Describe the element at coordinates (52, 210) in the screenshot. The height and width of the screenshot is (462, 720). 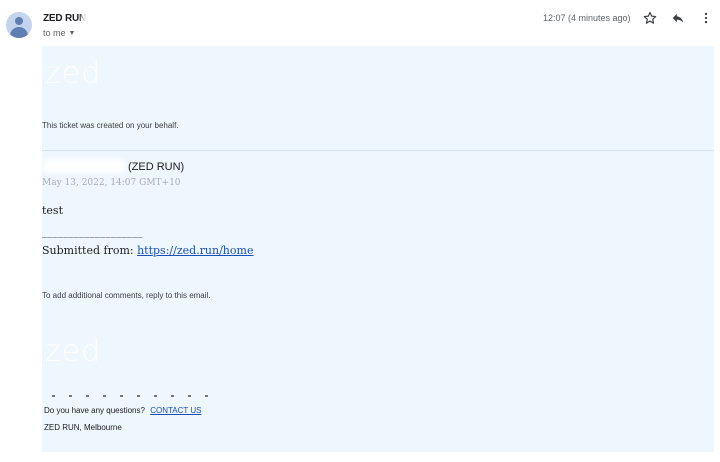
I see `message-text: test` at that location.